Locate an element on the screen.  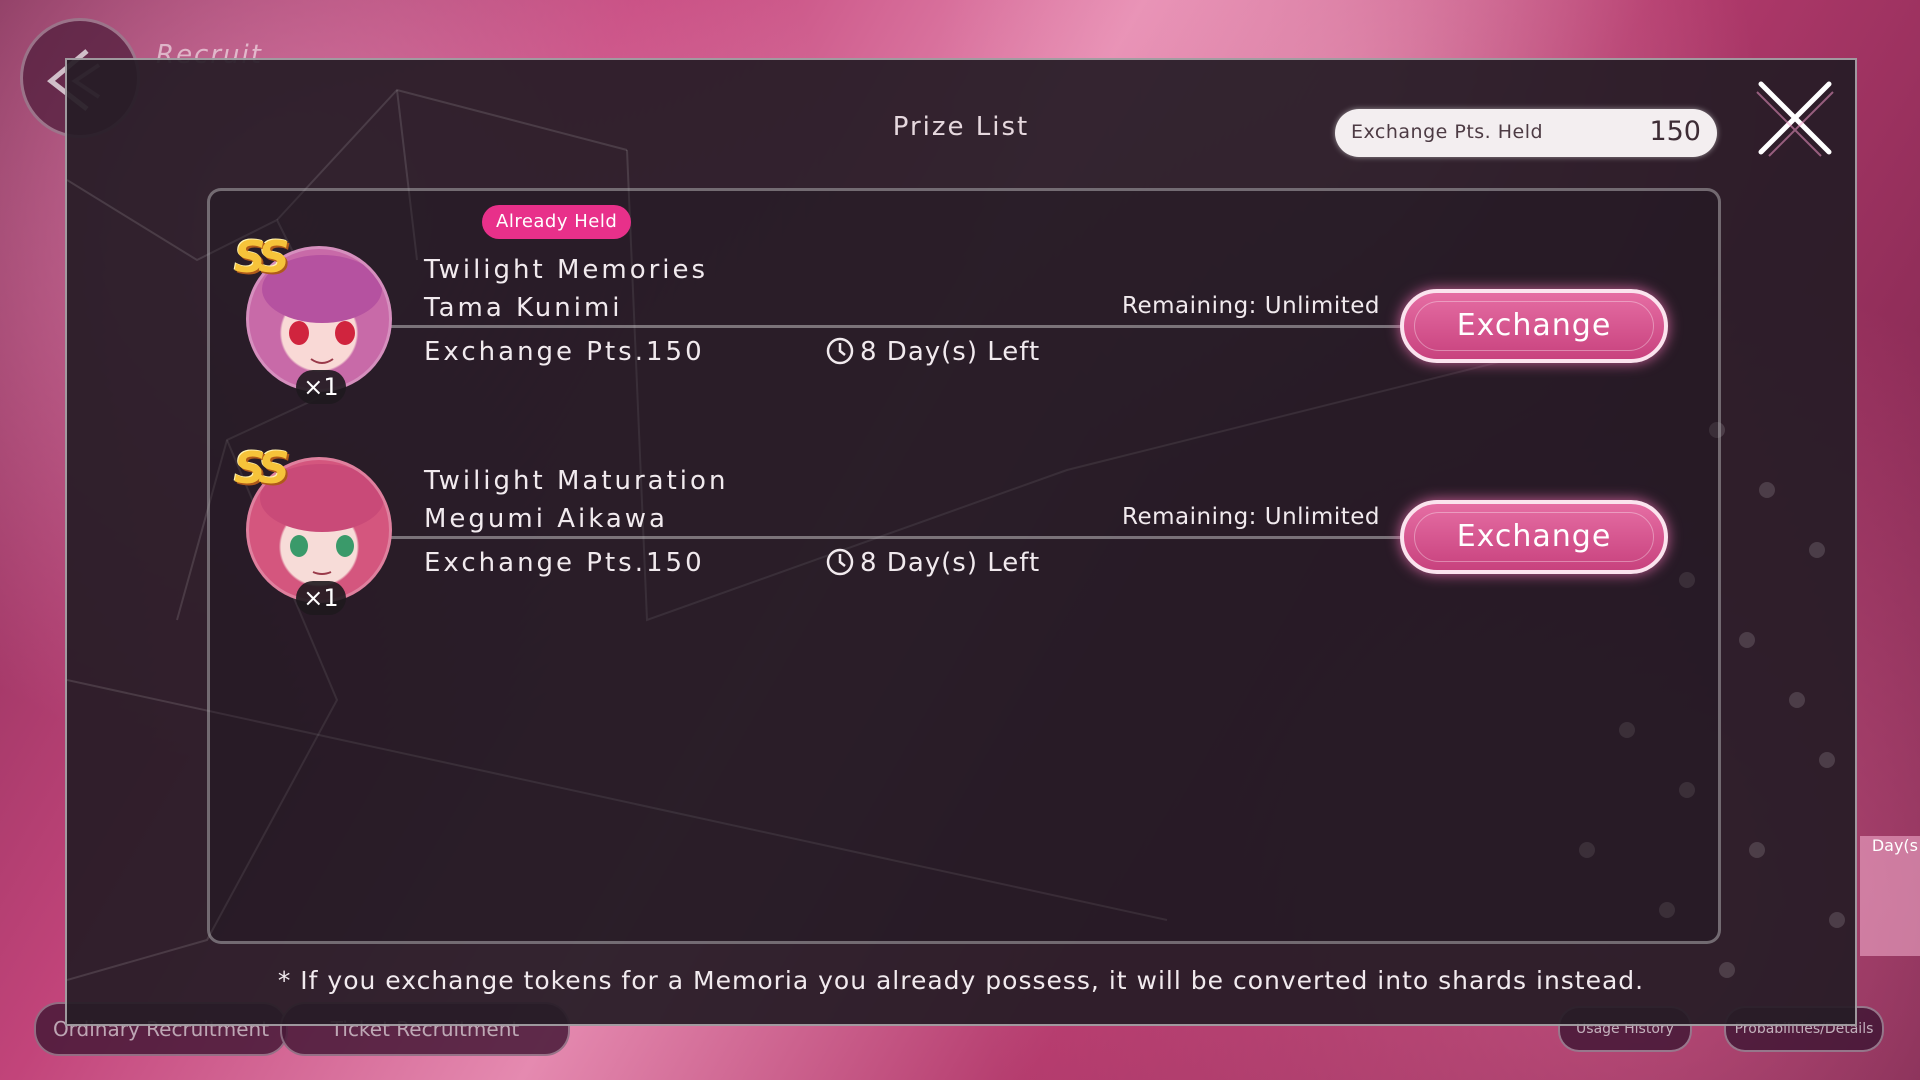
exchange-points-display: Exchange Pts. Held 150 is located at coordinates (1526, 133).